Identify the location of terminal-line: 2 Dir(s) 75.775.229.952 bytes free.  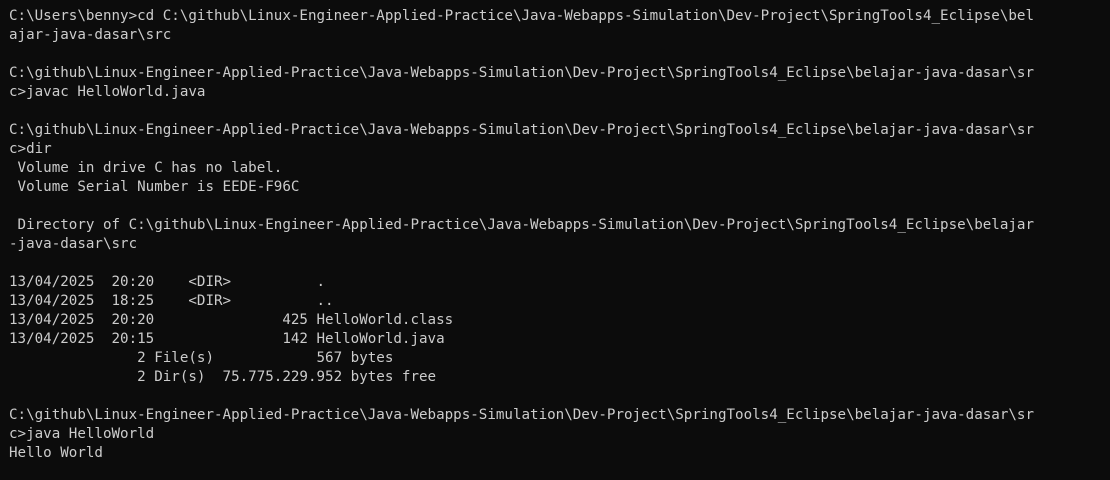
(223, 377).